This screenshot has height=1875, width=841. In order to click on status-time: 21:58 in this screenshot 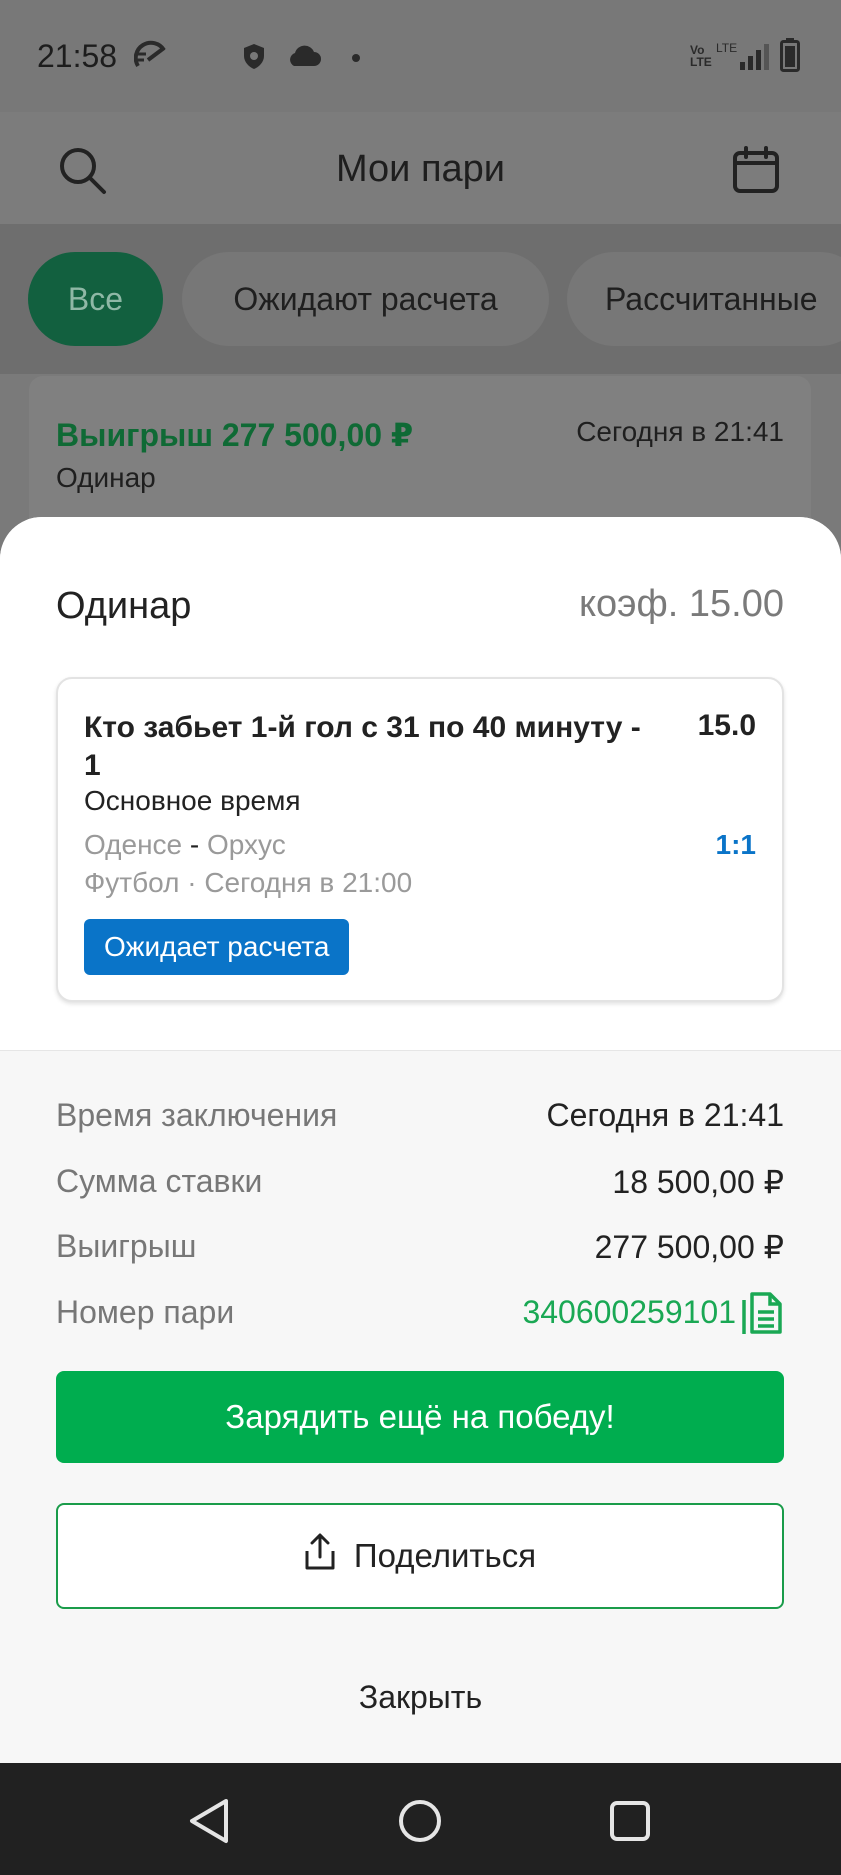, I will do `click(77, 56)`.